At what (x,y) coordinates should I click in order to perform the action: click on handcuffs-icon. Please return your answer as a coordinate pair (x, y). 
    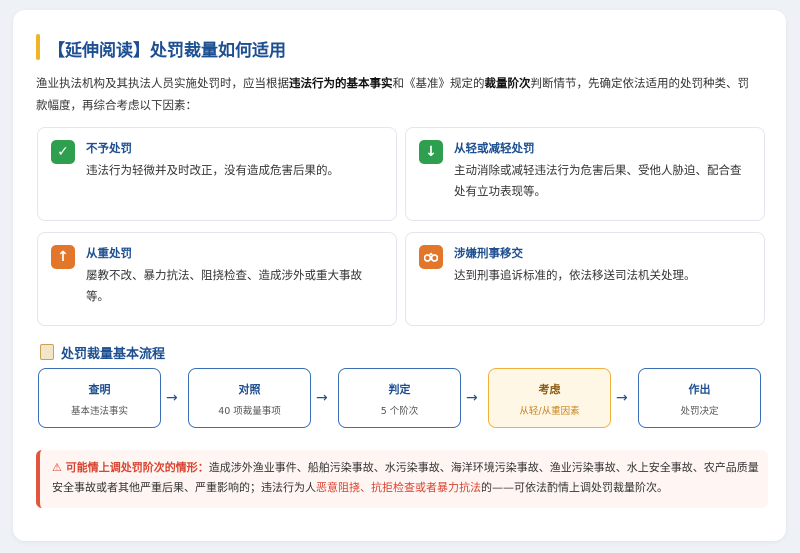
    Looking at the image, I should click on (431, 257).